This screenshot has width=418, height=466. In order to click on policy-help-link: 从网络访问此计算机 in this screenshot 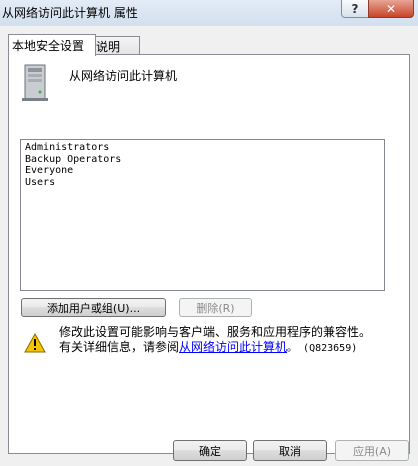, I will do `click(233, 347)`.